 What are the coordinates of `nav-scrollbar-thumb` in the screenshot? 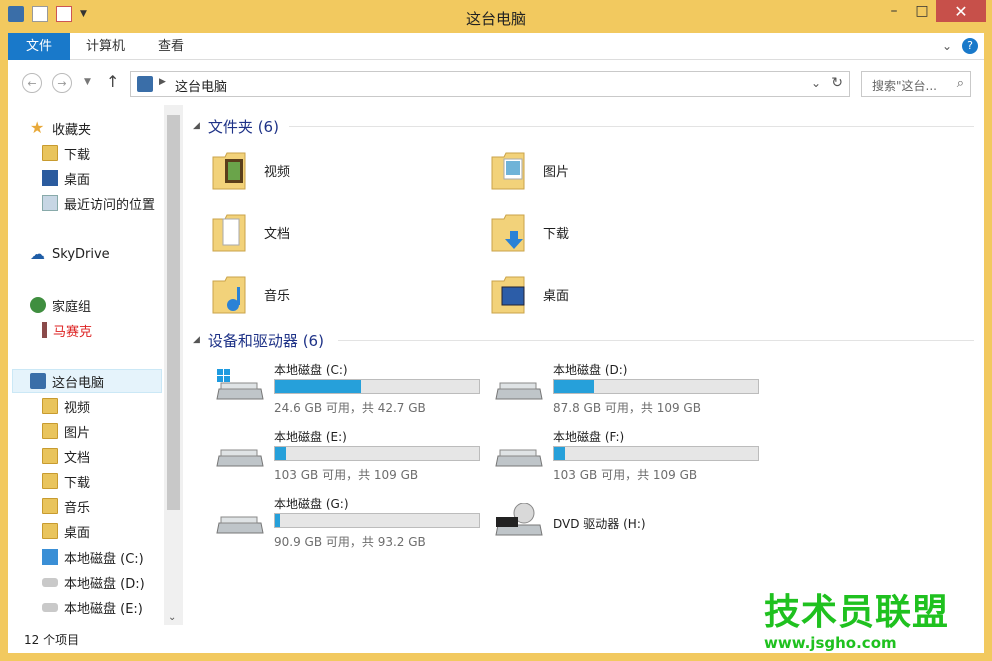 It's located at (173, 312).